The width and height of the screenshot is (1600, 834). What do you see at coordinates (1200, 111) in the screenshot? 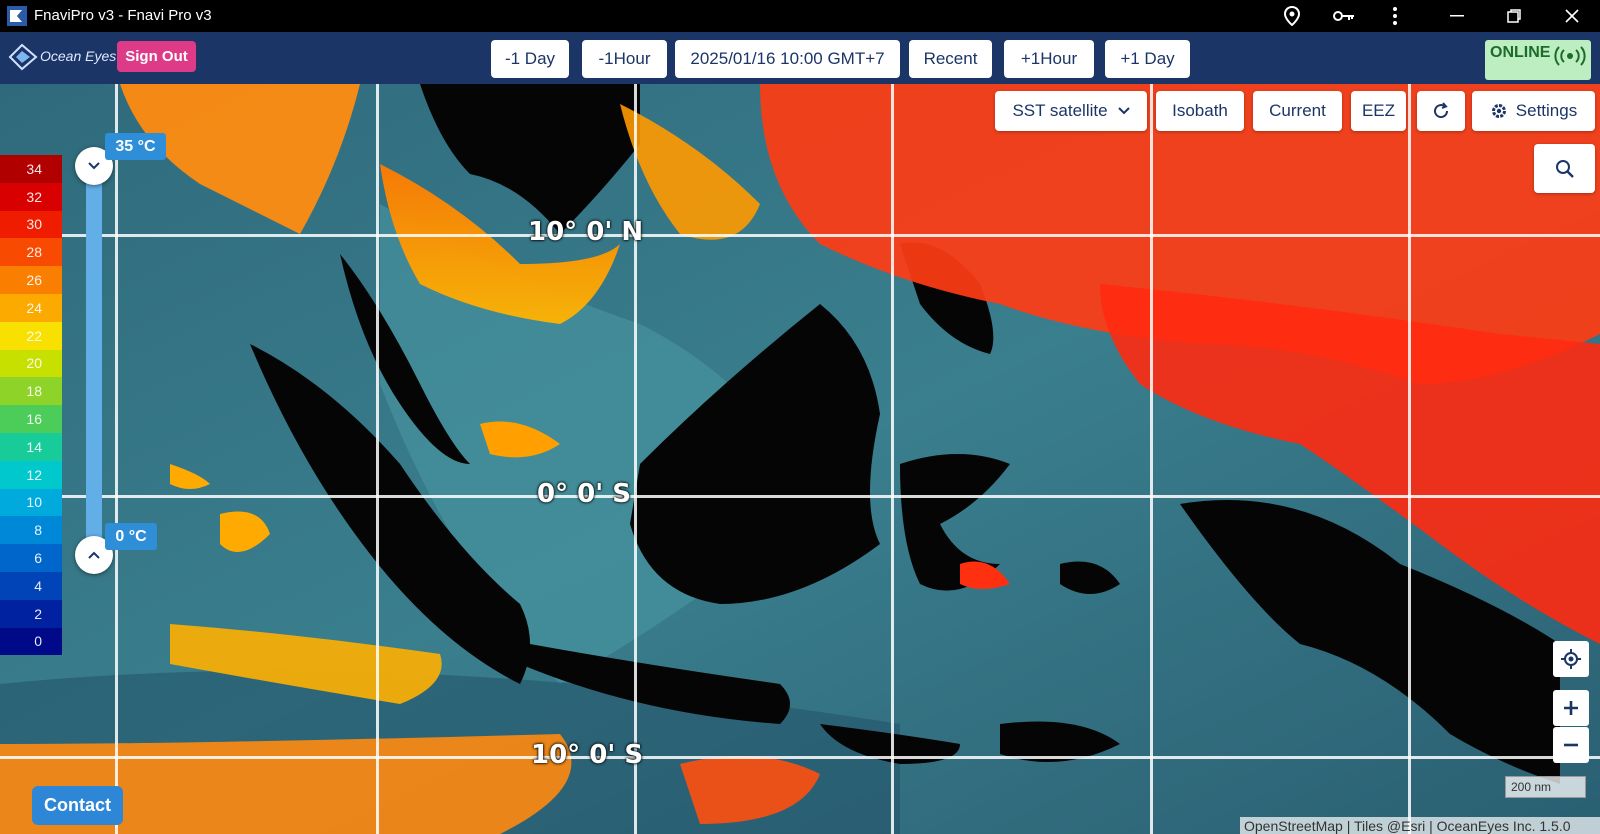
I see `isobath-toggle: Isobath` at bounding box center [1200, 111].